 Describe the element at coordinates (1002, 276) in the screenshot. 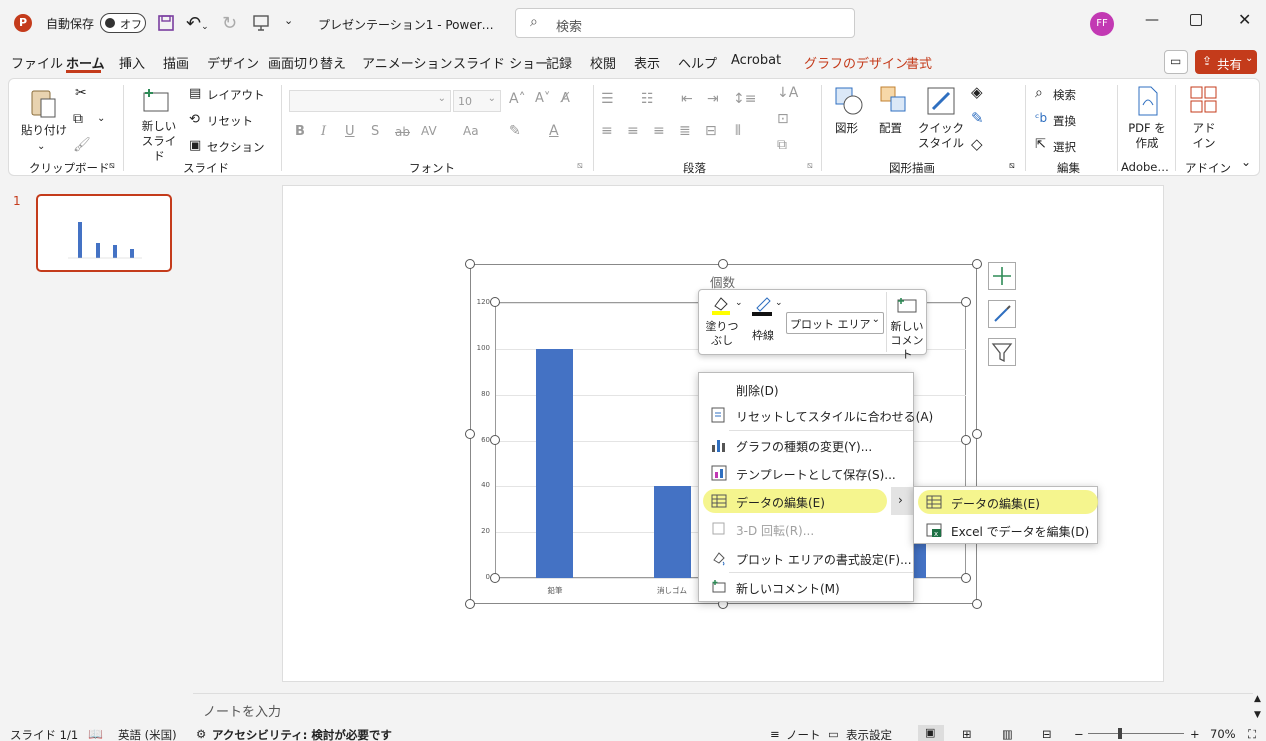

I see `chart-elements-button` at that location.